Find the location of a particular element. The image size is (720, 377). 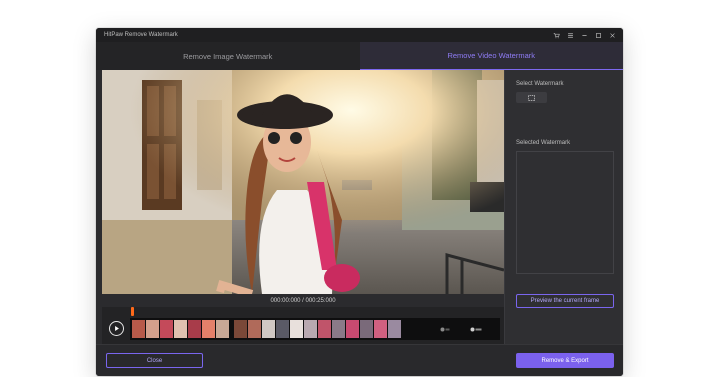

menu-icon is located at coordinates (570, 35).